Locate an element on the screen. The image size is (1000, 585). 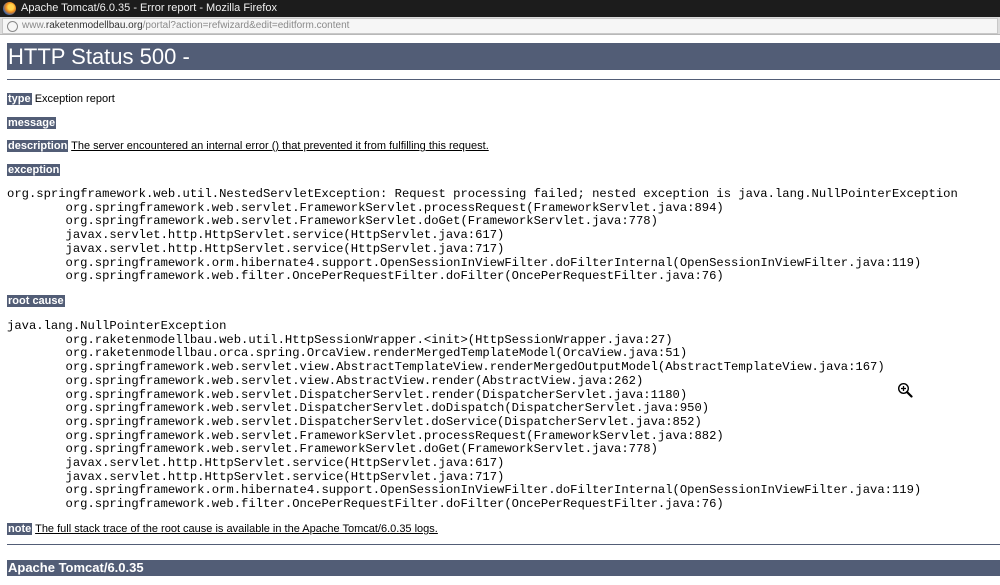
message-label: message is located at coordinates (32, 123).